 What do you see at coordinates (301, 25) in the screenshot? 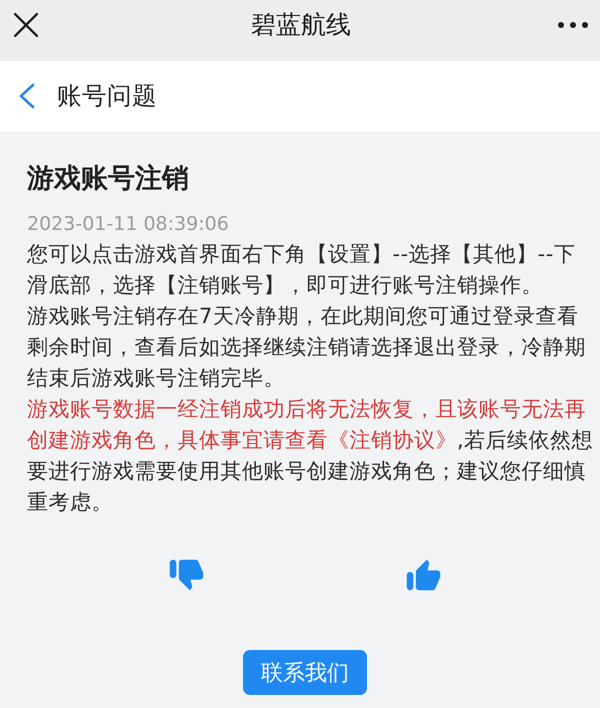
I see `page-title: 碧蓝航线` at bounding box center [301, 25].